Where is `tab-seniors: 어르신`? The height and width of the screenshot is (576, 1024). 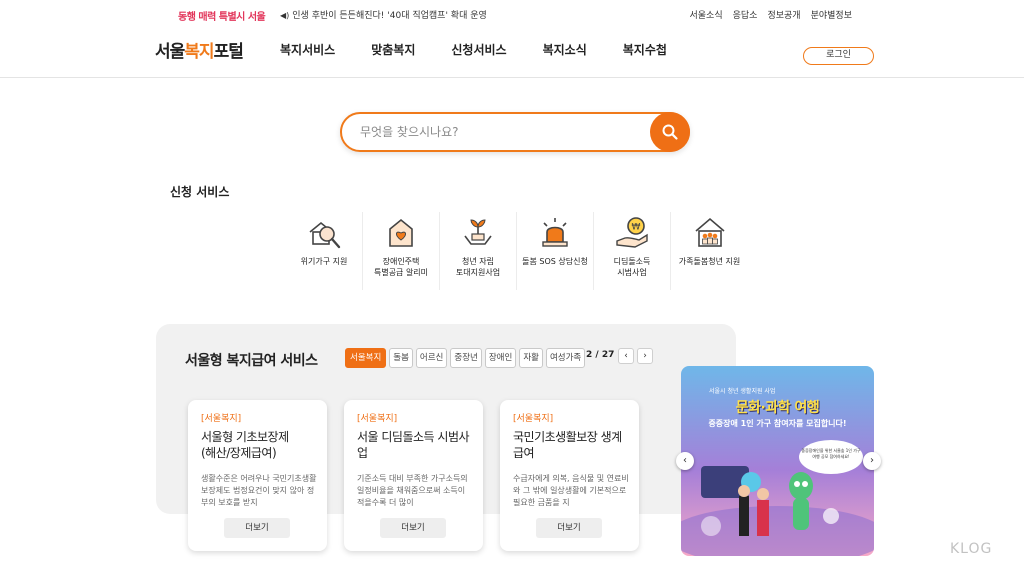 tab-seniors: 어르신 is located at coordinates (431, 358).